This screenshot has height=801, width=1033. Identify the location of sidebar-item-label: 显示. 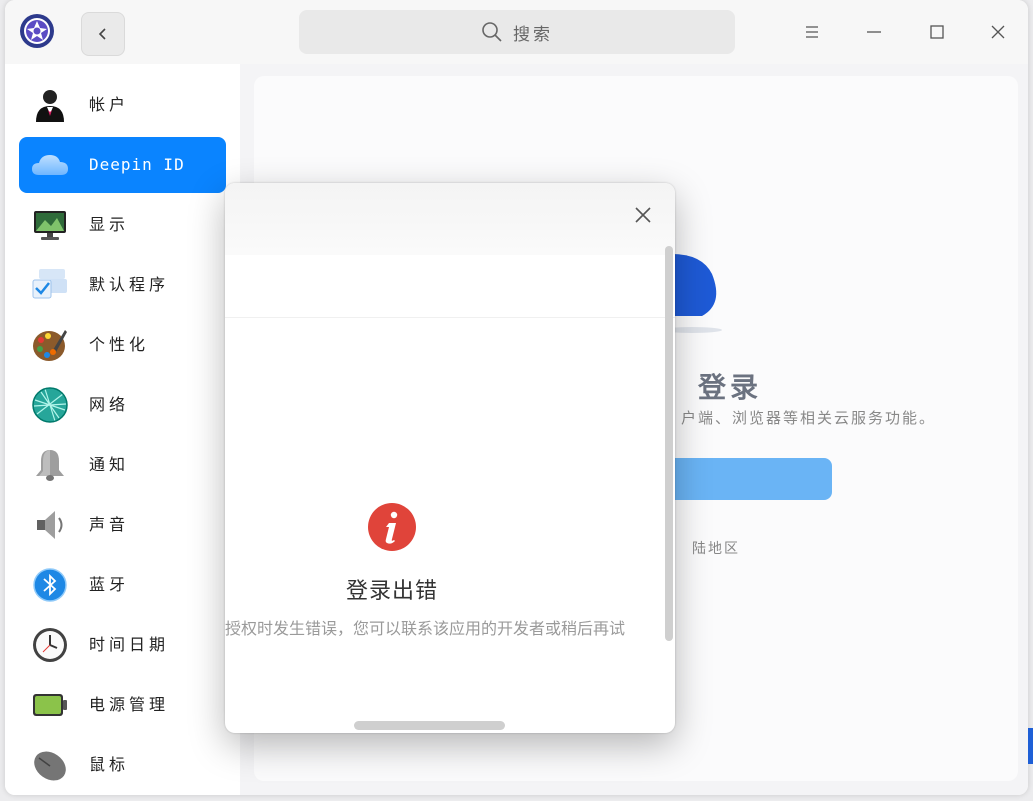
(109, 224).